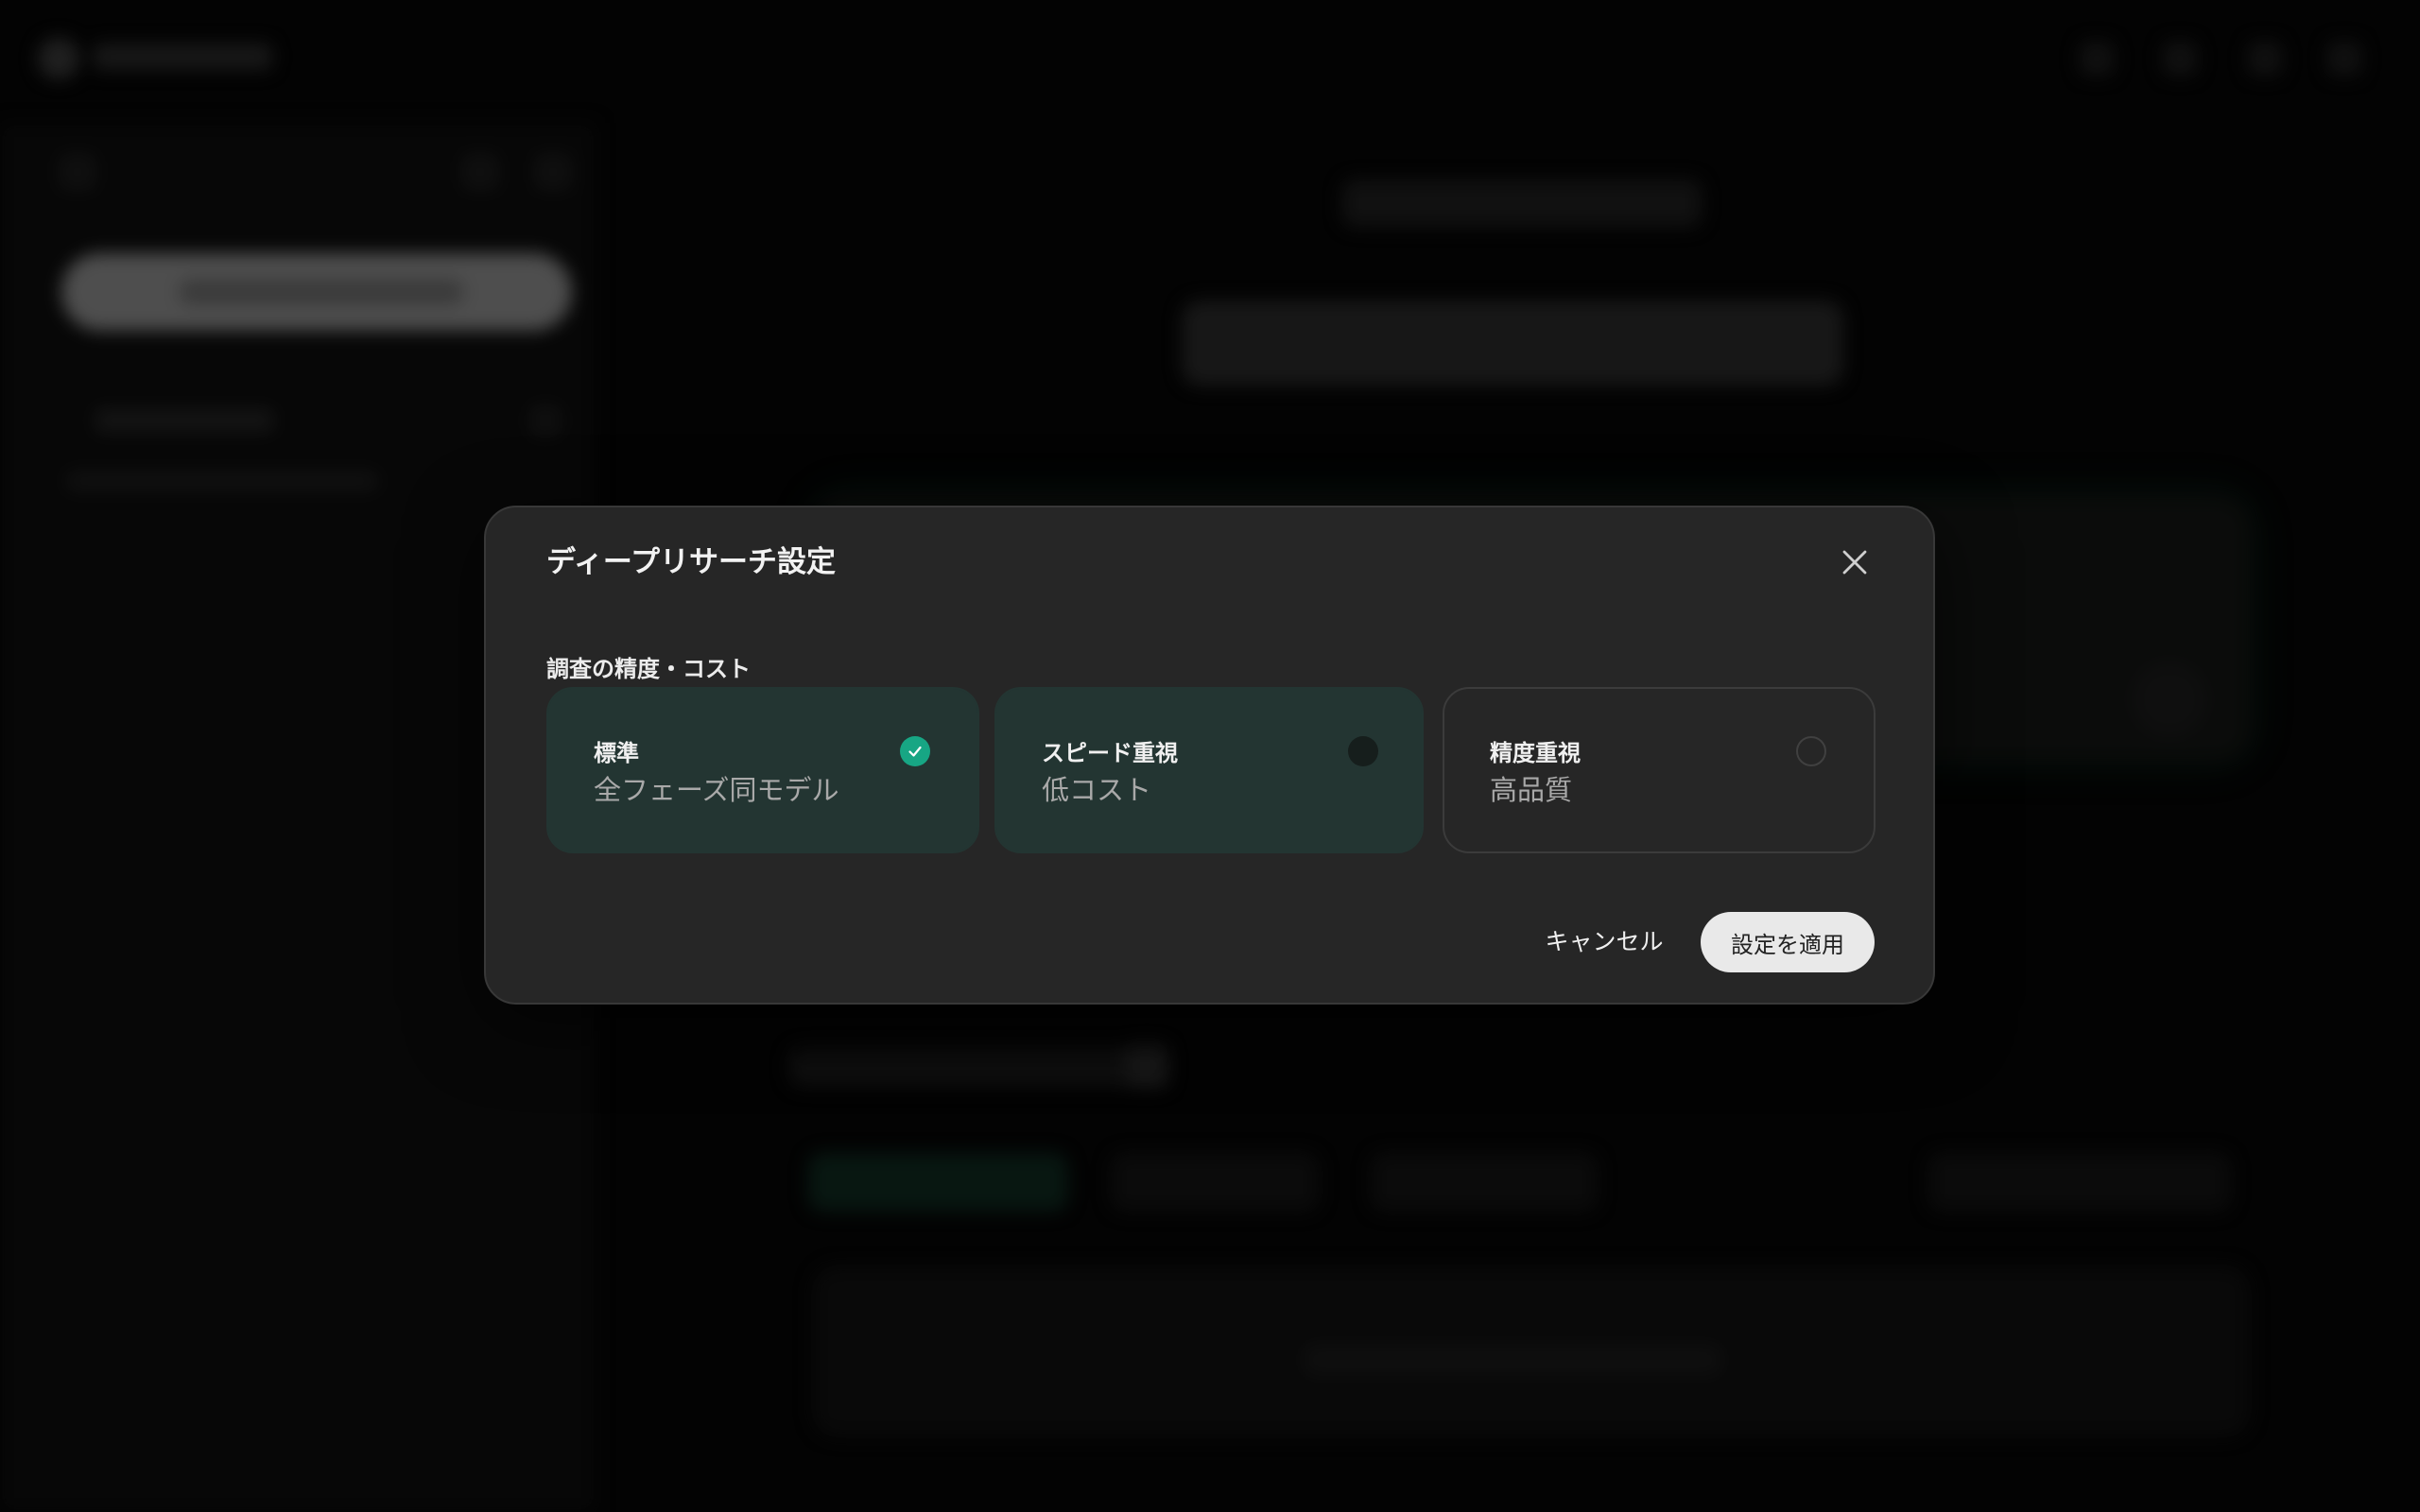  What do you see at coordinates (717, 790) in the screenshot?
I see `option-description: 全フェーズ同モデル` at bounding box center [717, 790].